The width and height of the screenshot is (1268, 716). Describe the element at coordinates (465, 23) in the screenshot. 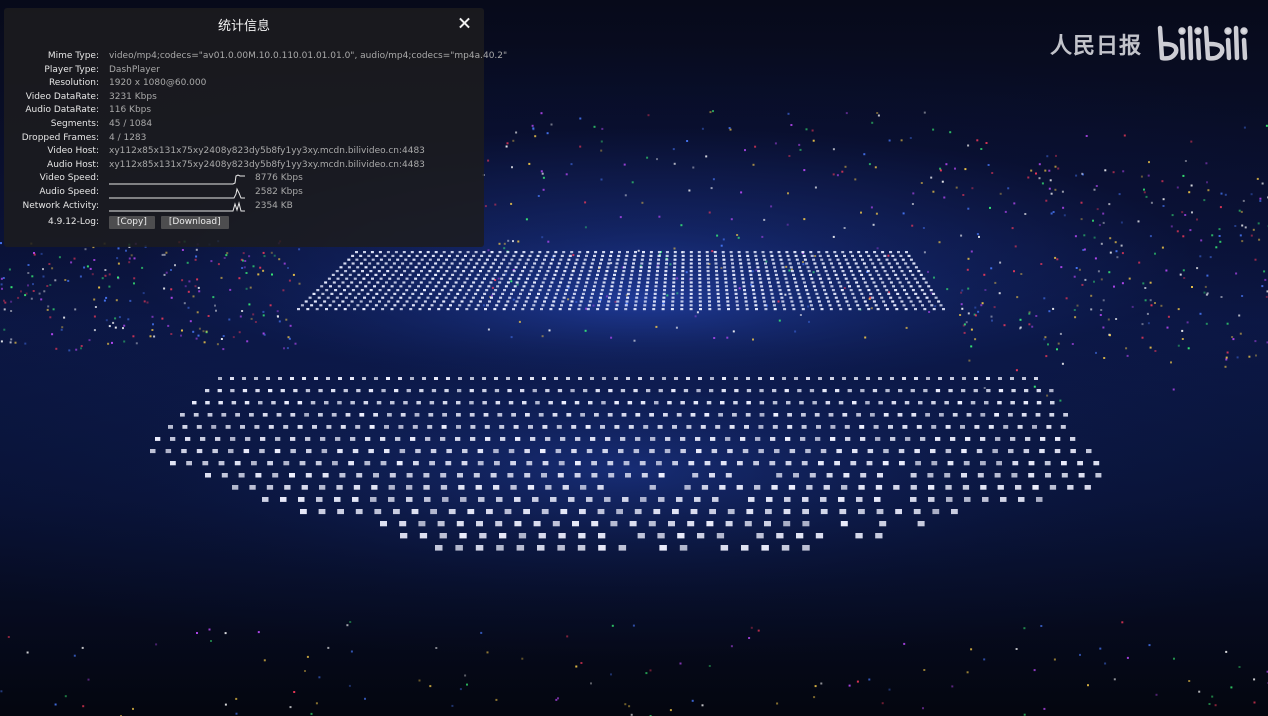

I see `close-icon` at that location.